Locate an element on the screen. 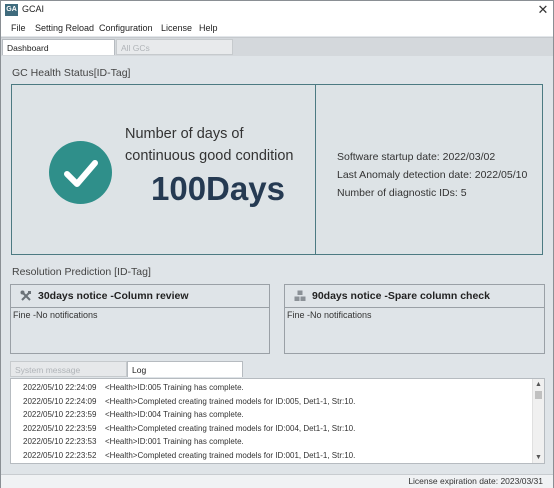 This screenshot has width=554, height=488. checkmark-circle-icon is located at coordinates (80, 172).